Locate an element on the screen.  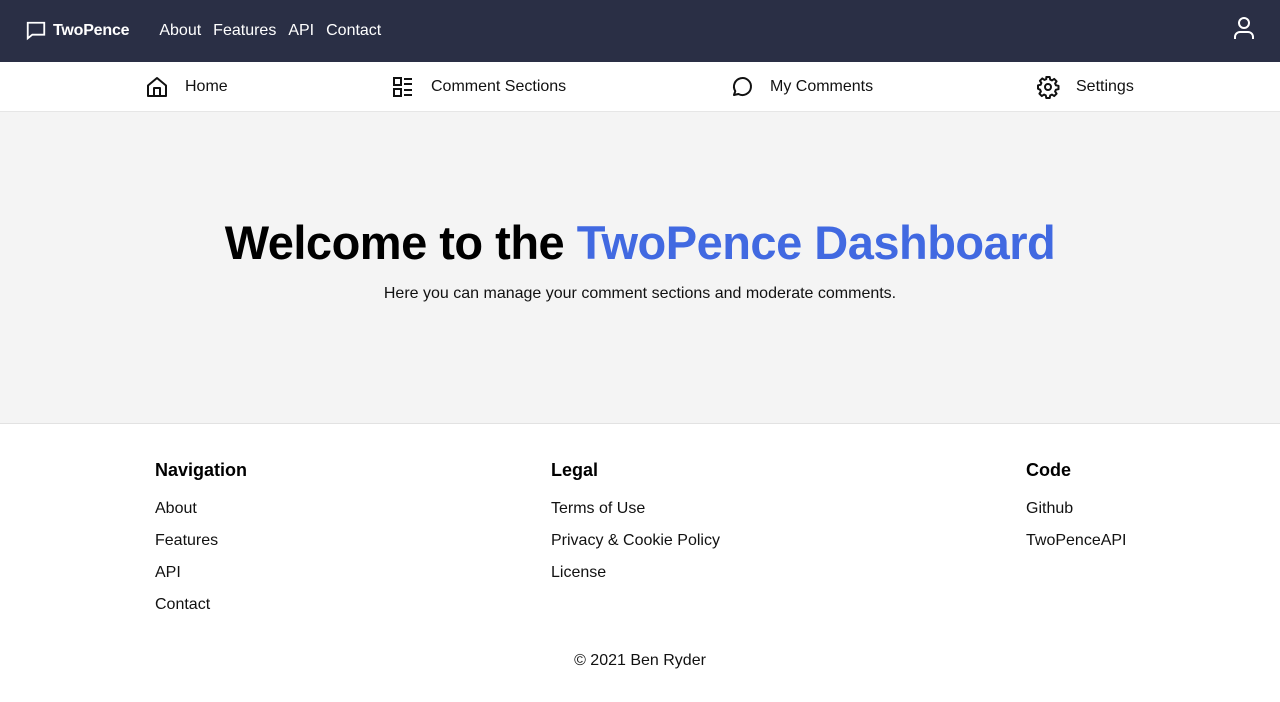
subnav-label: My Comments is located at coordinates (822, 86).